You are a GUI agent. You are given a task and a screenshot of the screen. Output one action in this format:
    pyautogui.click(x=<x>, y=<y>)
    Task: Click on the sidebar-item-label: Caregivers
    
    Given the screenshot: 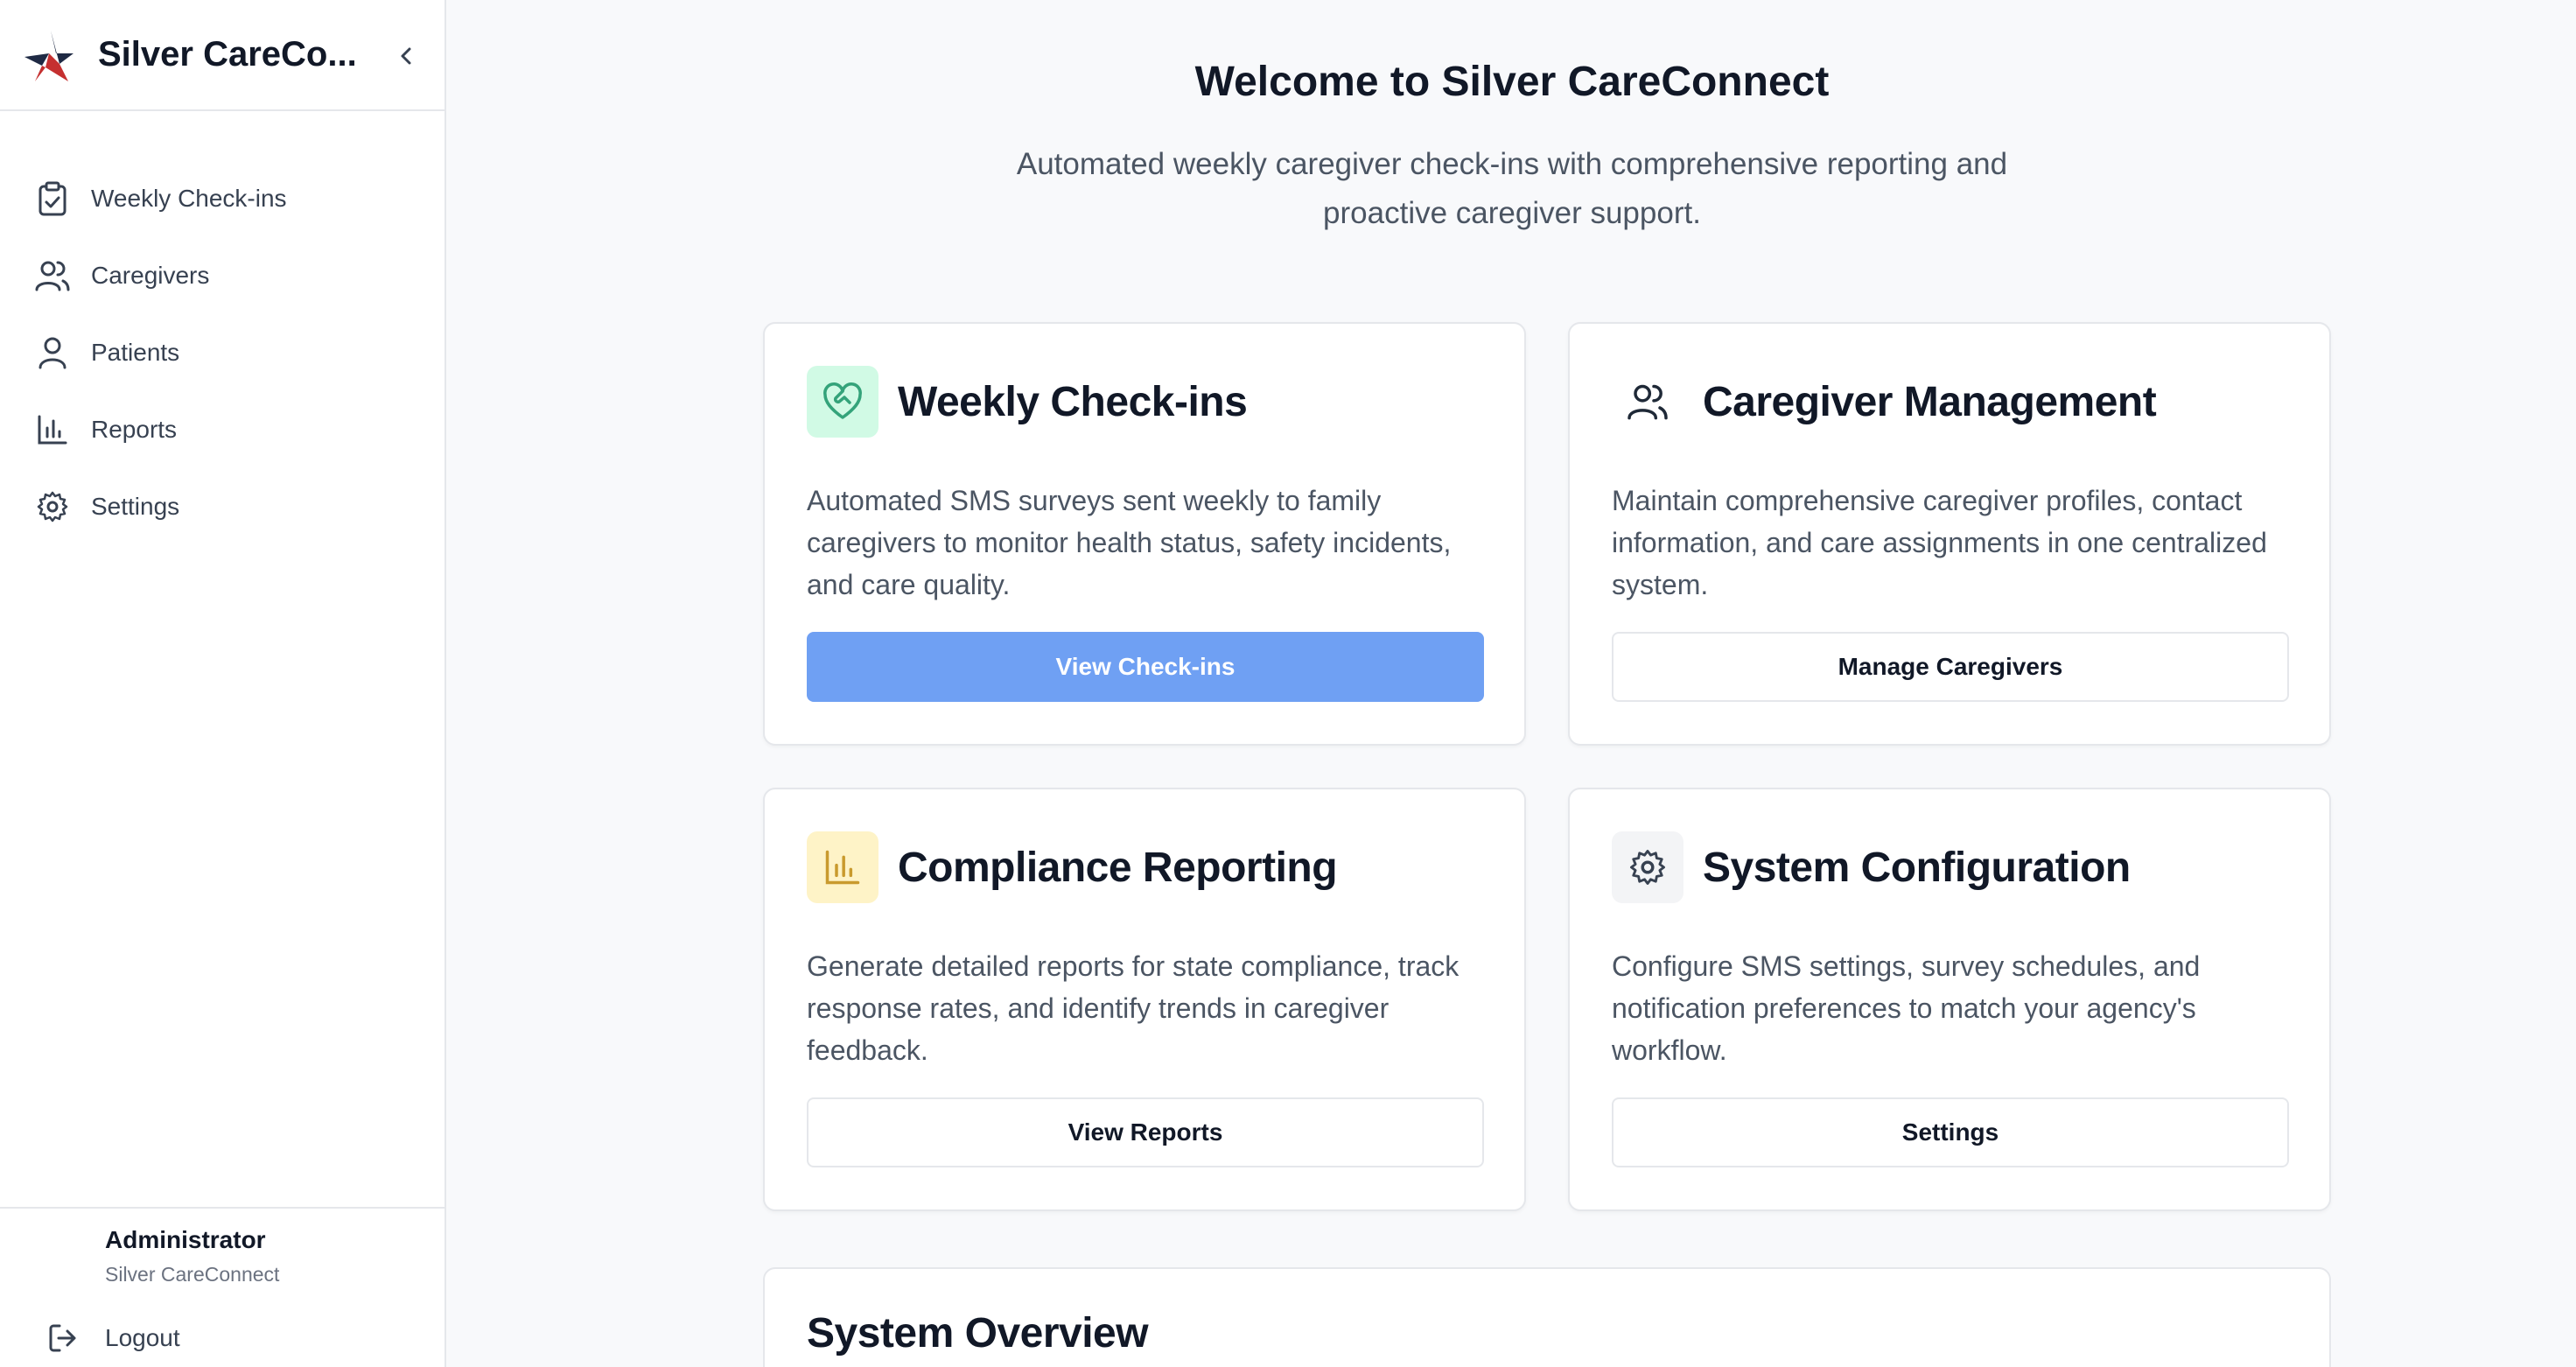 What is the action you would take?
    pyautogui.click(x=150, y=275)
    